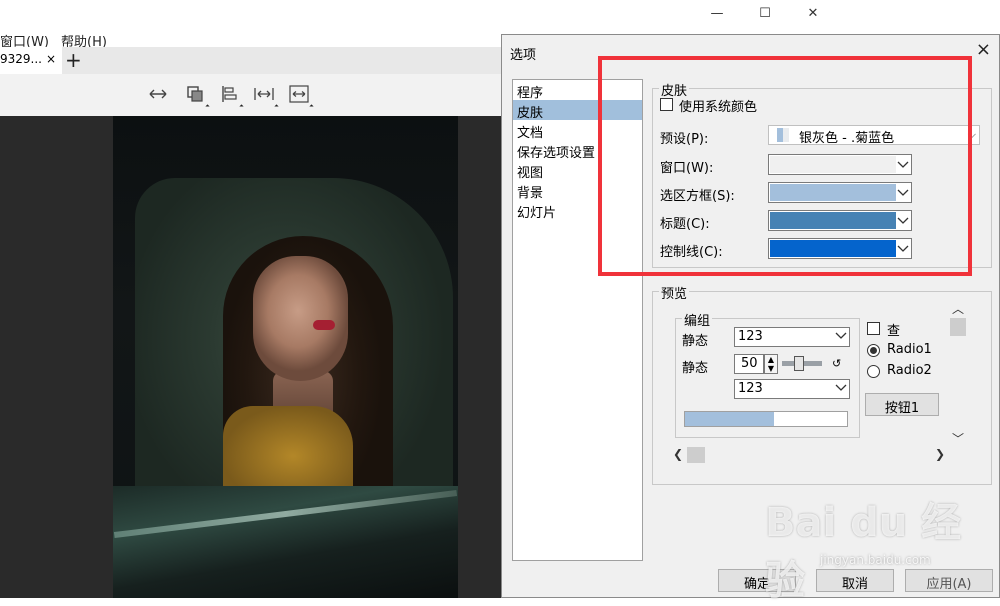 The image size is (1000, 606). I want to click on maximize-icon: ☐, so click(765, 13).